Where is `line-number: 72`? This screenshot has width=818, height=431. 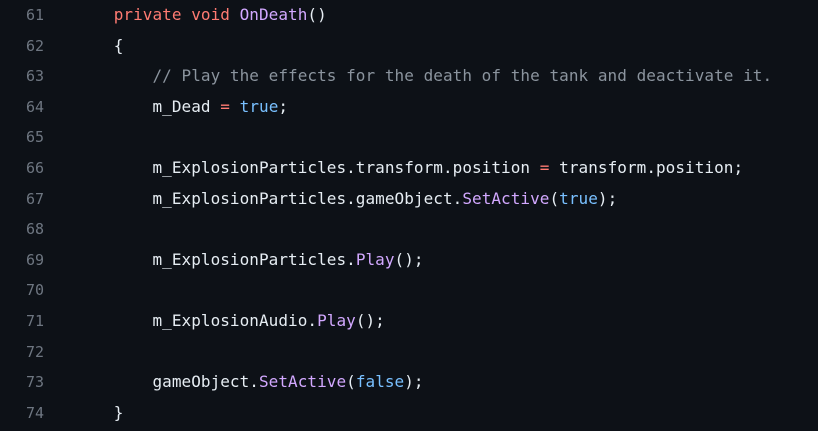
line-number: 72 is located at coordinates (34, 351).